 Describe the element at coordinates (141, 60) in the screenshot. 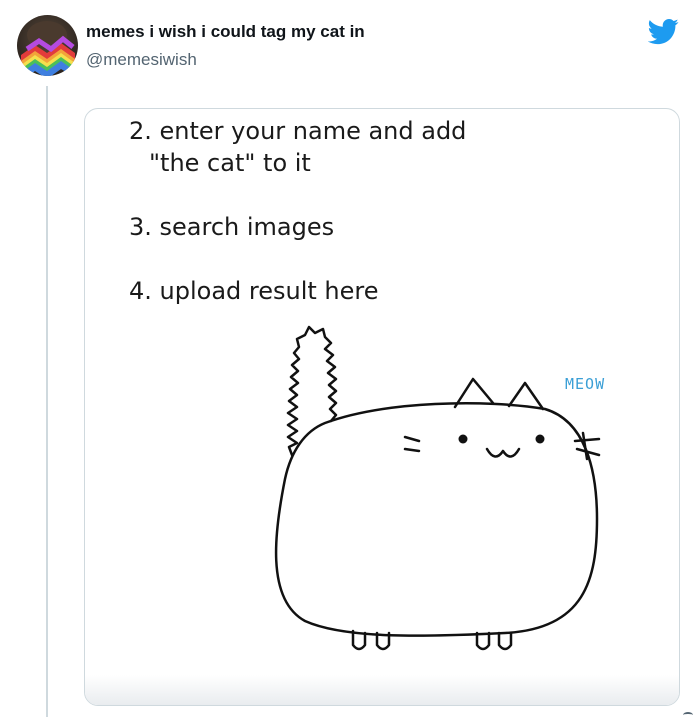

I see `user-handle: @memesiwish` at that location.